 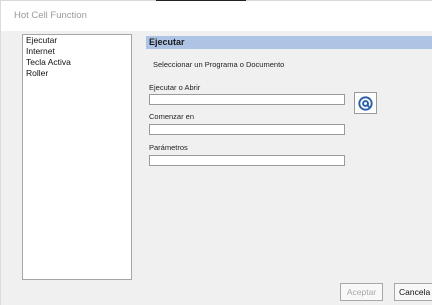 I want to click on section-header: Ejecutar, so click(x=289, y=42).